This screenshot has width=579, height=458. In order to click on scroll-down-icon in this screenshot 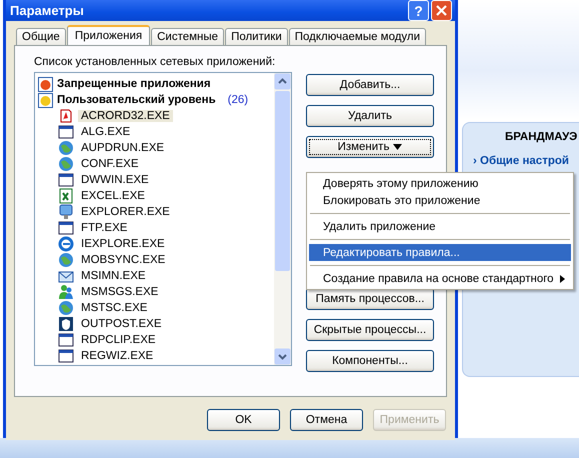, I will do `click(282, 356)`.